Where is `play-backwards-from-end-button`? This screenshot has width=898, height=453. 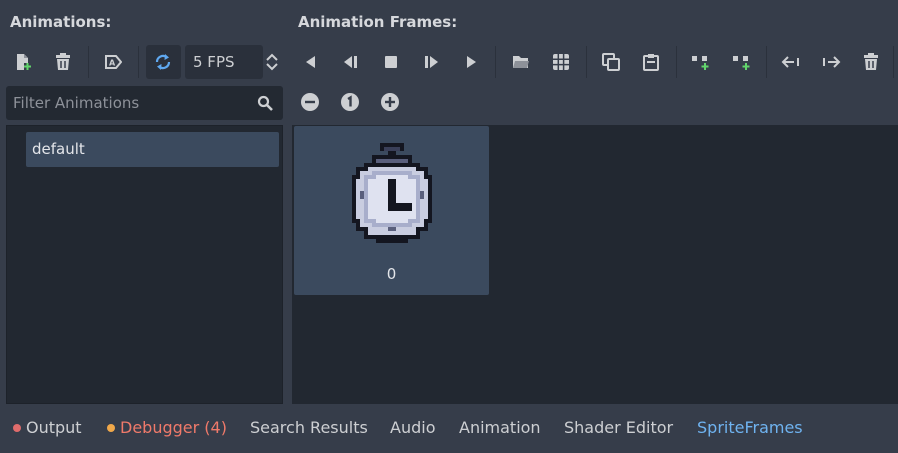
play-backwards-from-end-button is located at coordinates (351, 62).